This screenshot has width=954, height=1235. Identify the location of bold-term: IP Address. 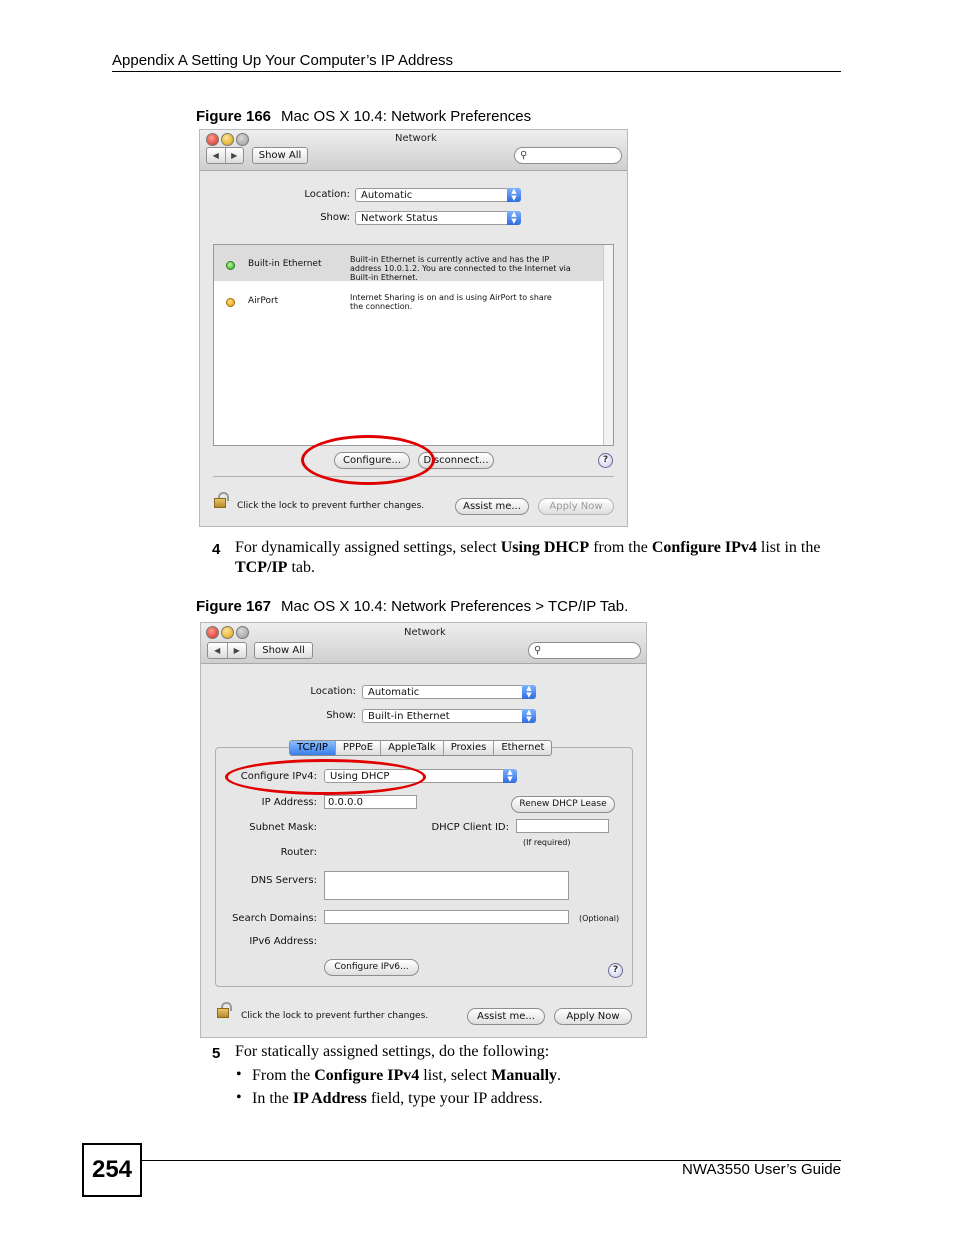
(329, 1098).